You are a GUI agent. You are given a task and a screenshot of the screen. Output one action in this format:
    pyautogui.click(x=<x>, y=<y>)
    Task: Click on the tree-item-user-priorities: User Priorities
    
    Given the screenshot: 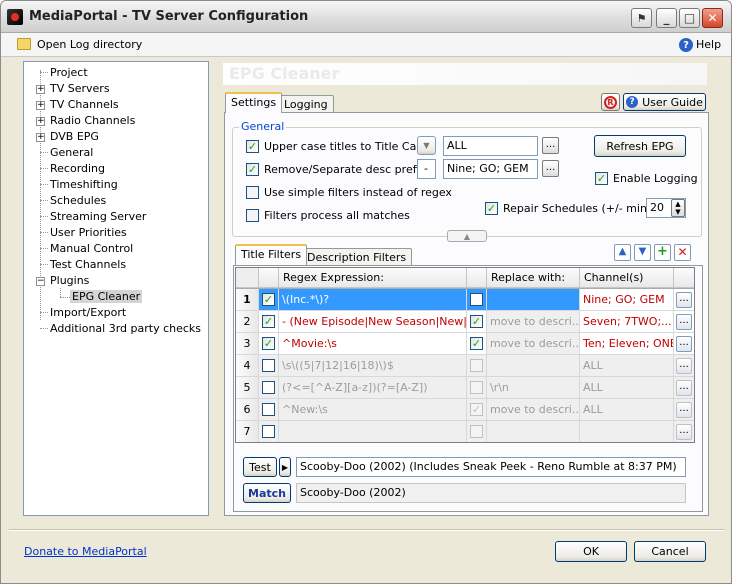 What is the action you would take?
    pyautogui.click(x=83, y=232)
    